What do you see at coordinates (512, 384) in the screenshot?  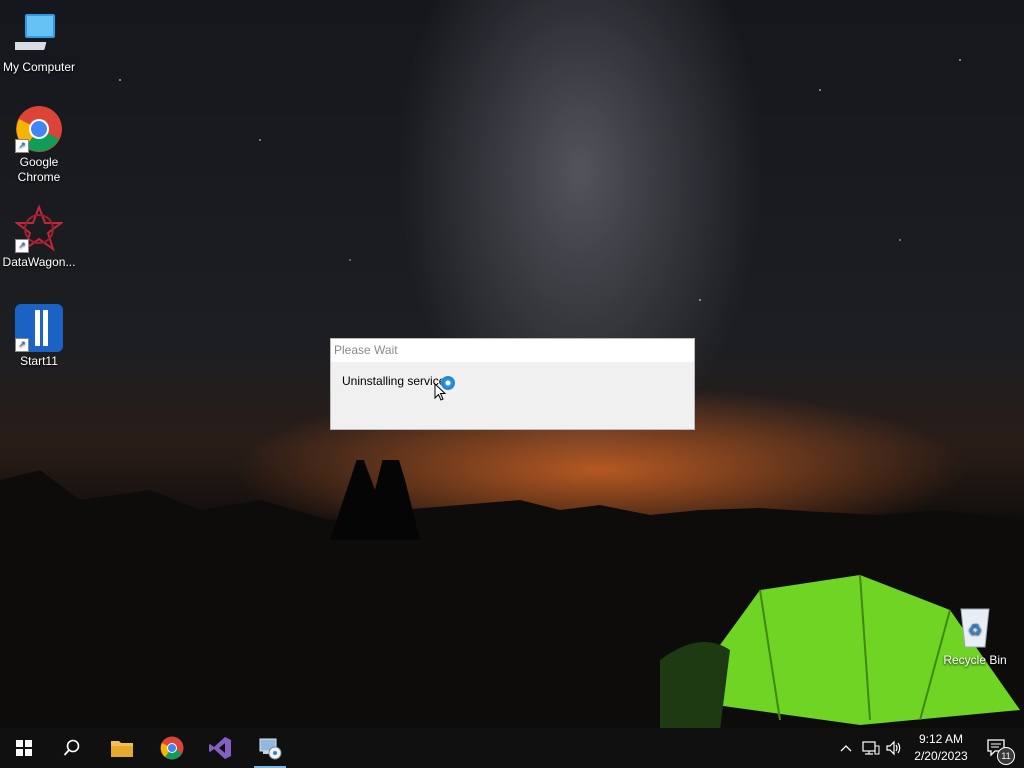 I see `please-wait-dialog: Please Wait Uninstalling services` at bounding box center [512, 384].